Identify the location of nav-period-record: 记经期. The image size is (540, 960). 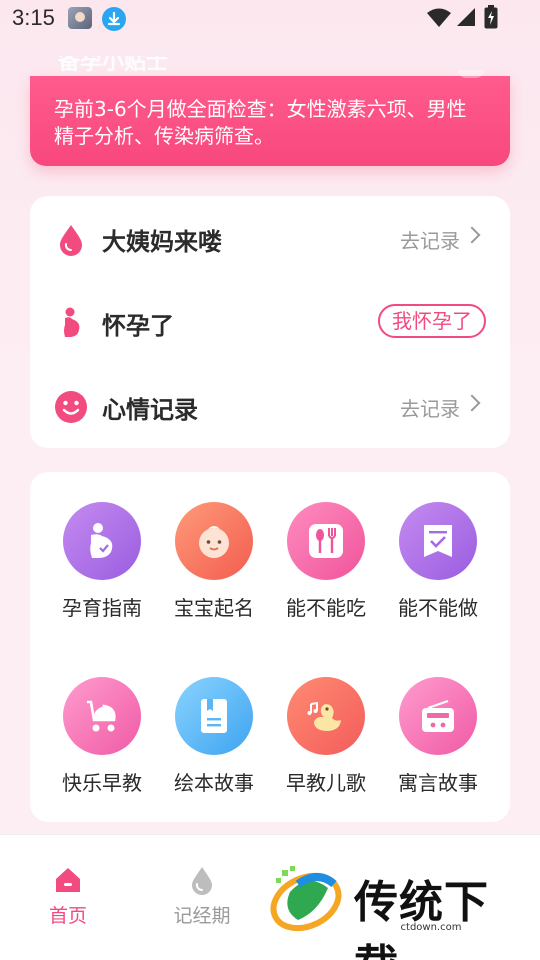
(202, 896).